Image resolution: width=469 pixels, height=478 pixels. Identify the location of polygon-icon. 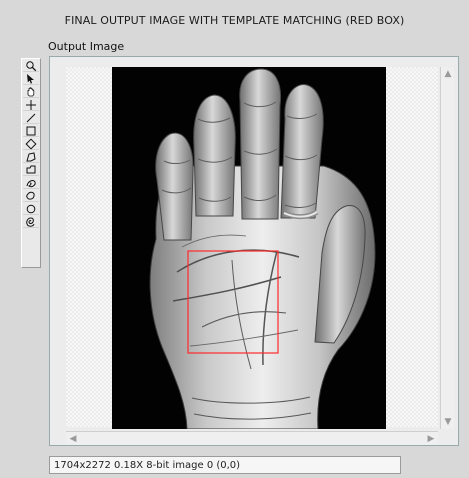
(31, 157).